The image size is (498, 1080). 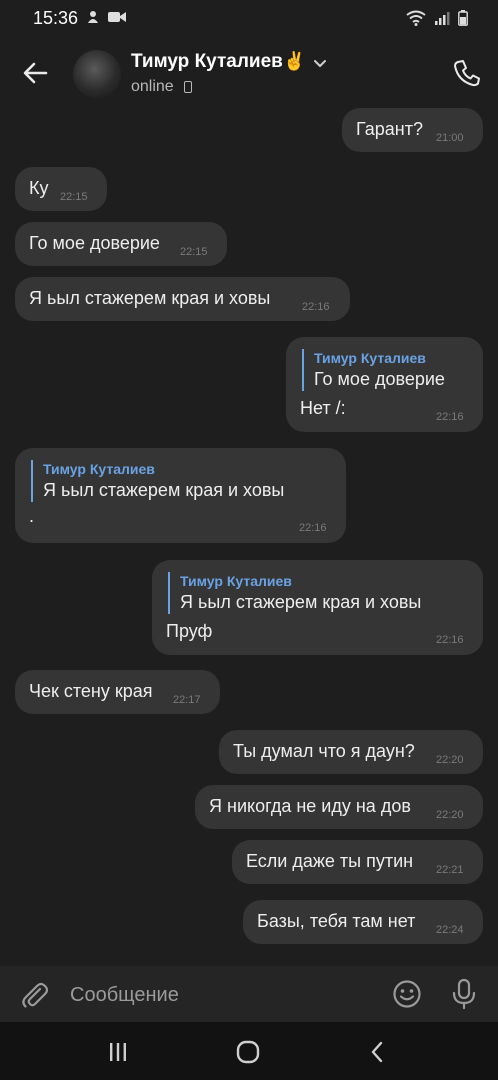 What do you see at coordinates (189, 631) in the screenshot?
I see `message-text: Пруф` at bounding box center [189, 631].